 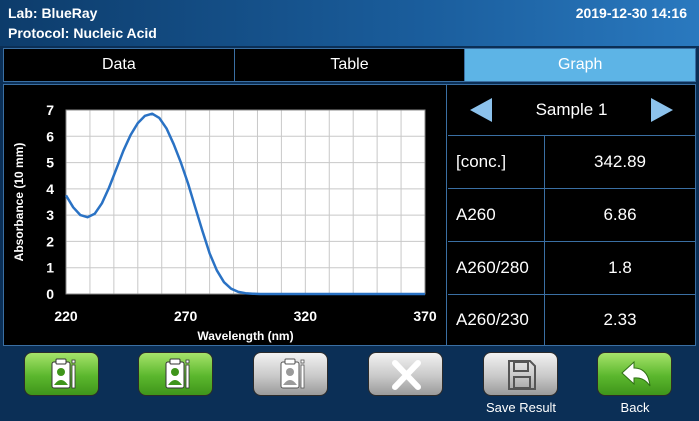 What do you see at coordinates (186, 316) in the screenshot?
I see `x-tick-label: 270` at bounding box center [186, 316].